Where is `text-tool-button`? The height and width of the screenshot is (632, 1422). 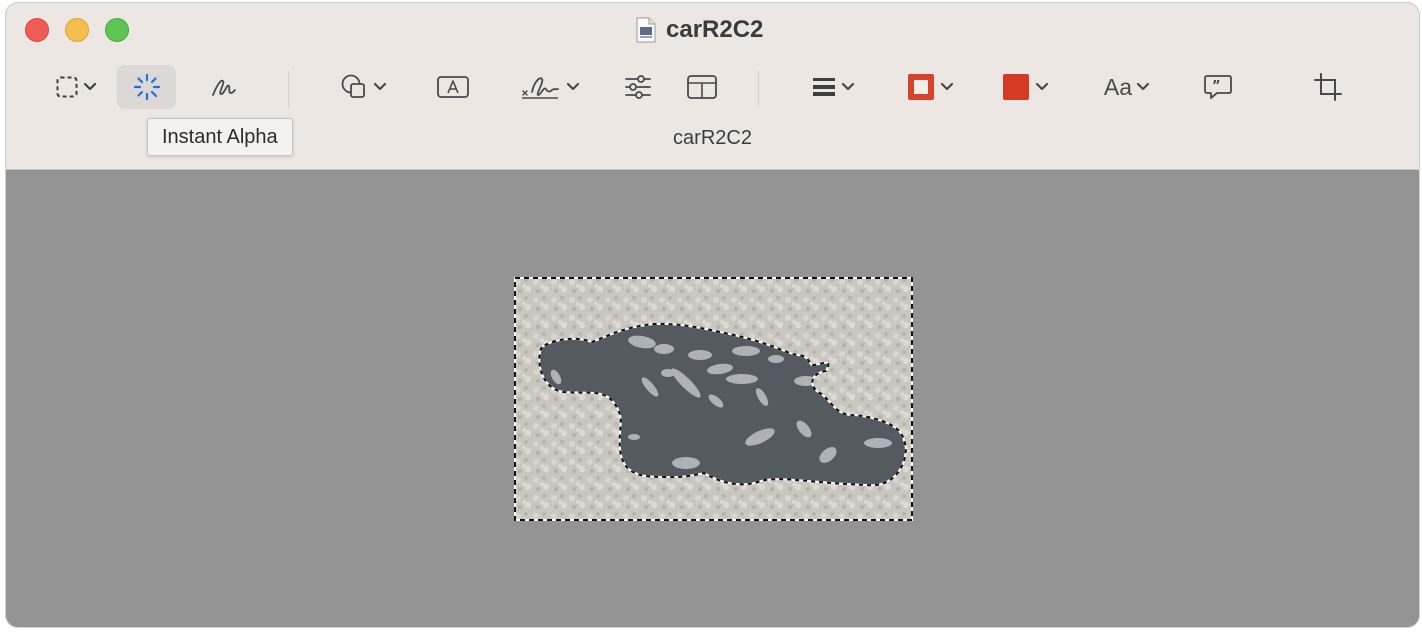 text-tool-button is located at coordinates (453, 87).